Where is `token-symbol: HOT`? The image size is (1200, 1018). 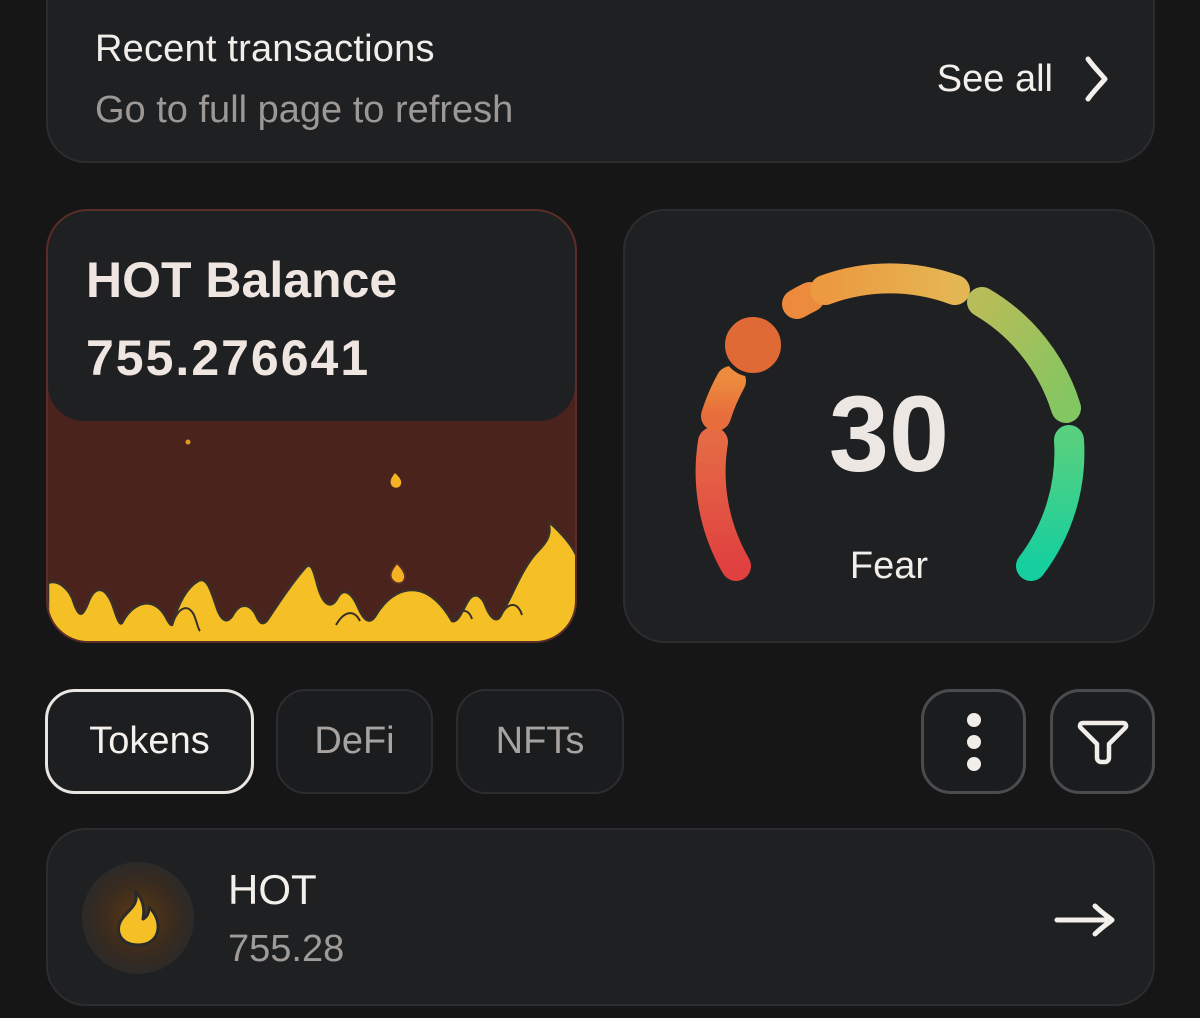
token-symbol: HOT is located at coordinates (272, 889).